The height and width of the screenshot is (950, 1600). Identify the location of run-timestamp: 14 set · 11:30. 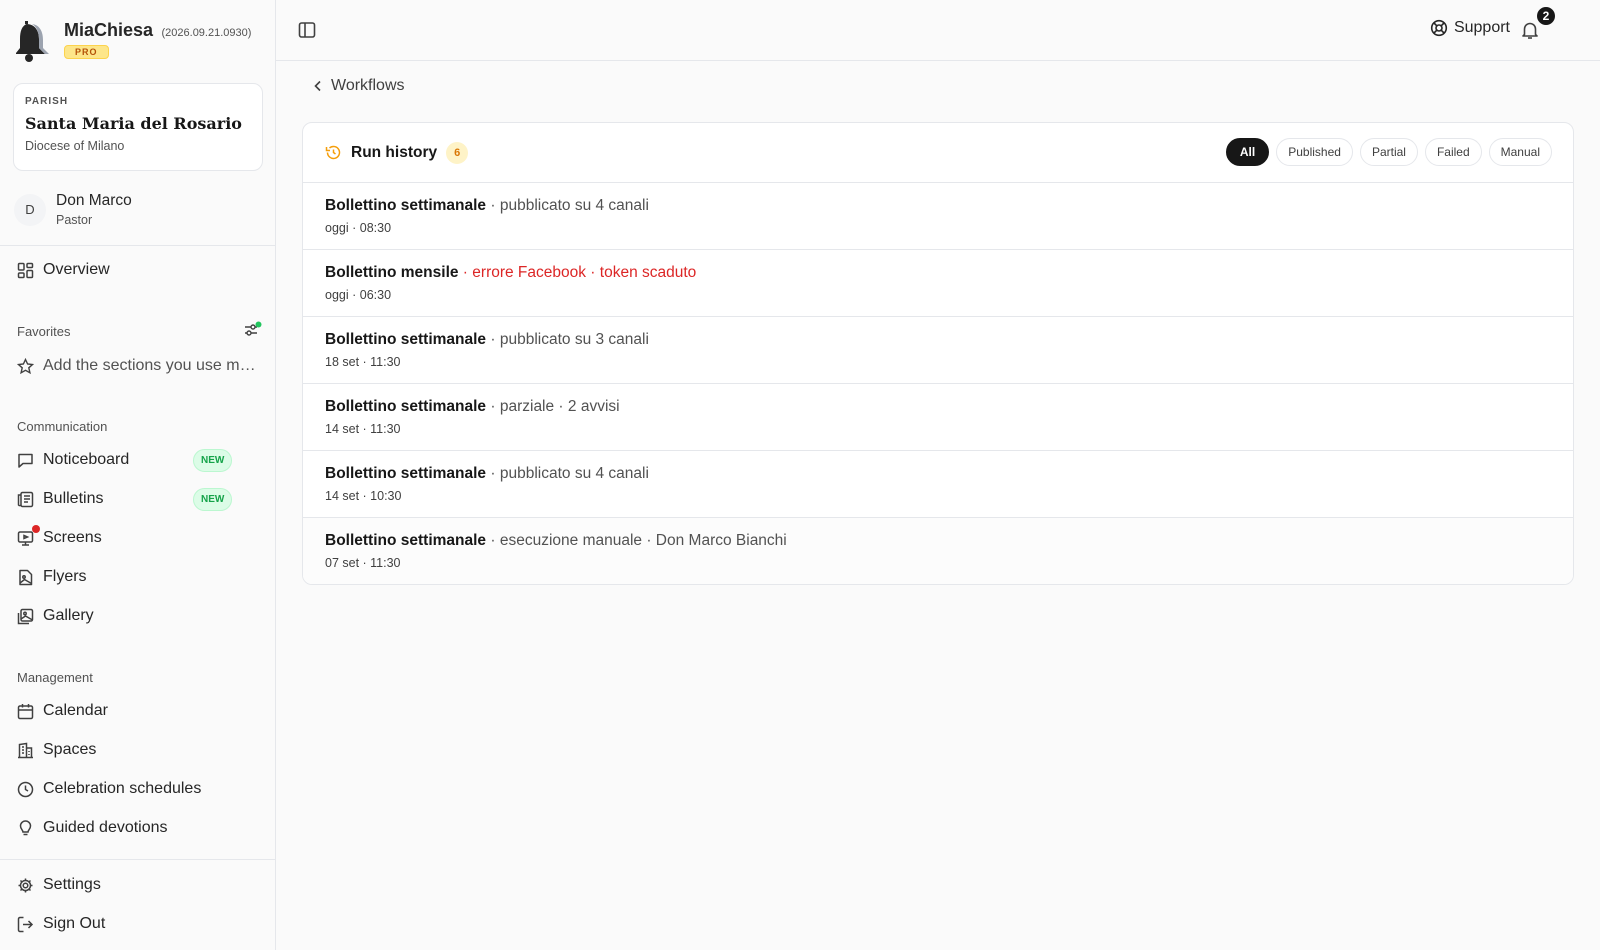
(363, 429).